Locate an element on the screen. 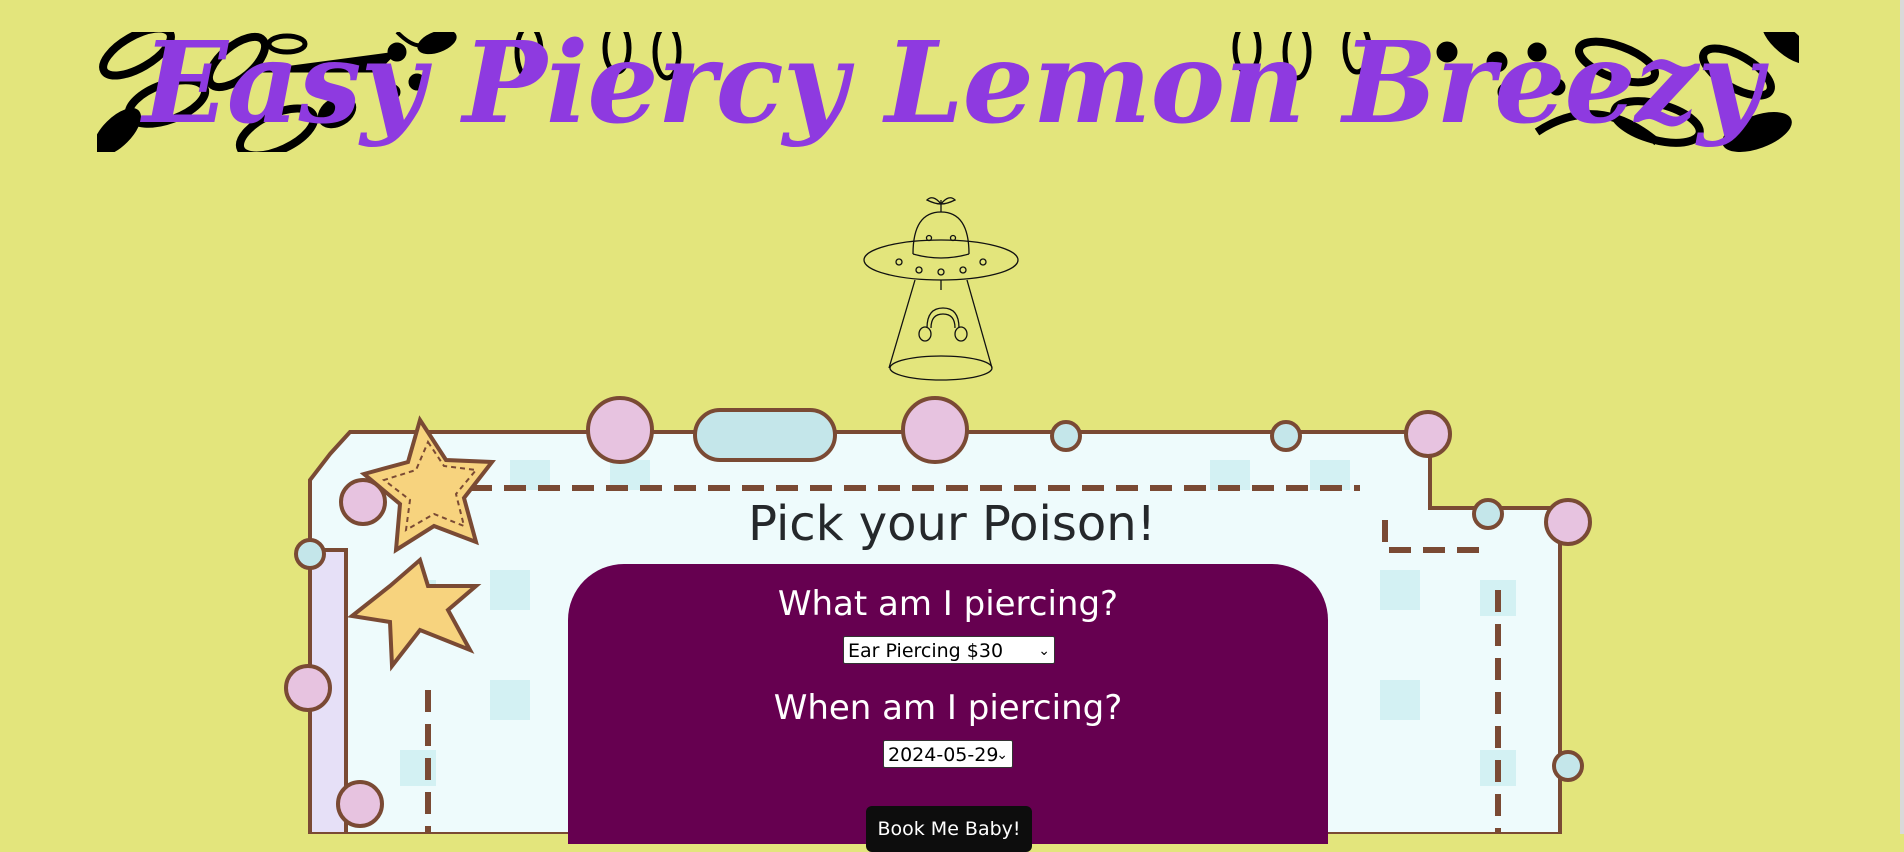 This screenshot has height=852, width=1904. scrollbar is located at coordinates (1902, 417).